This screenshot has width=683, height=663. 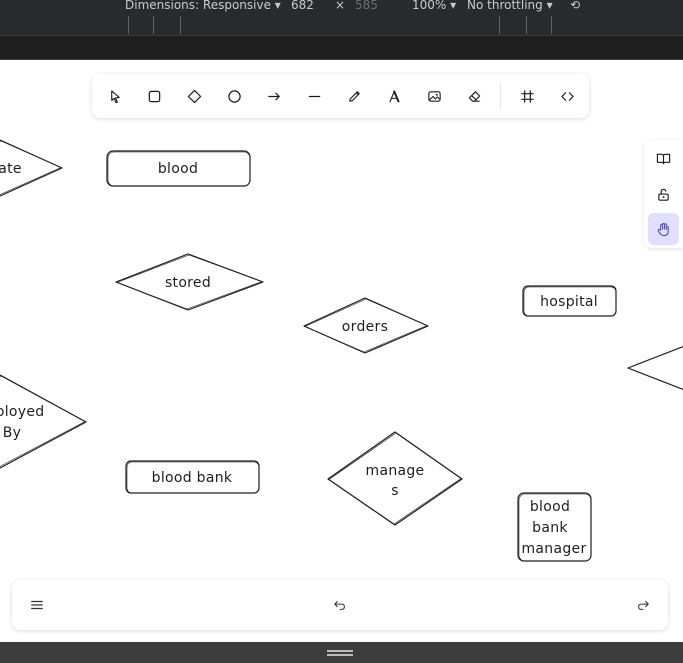 I want to click on rectangle-tool, so click(x=154, y=96).